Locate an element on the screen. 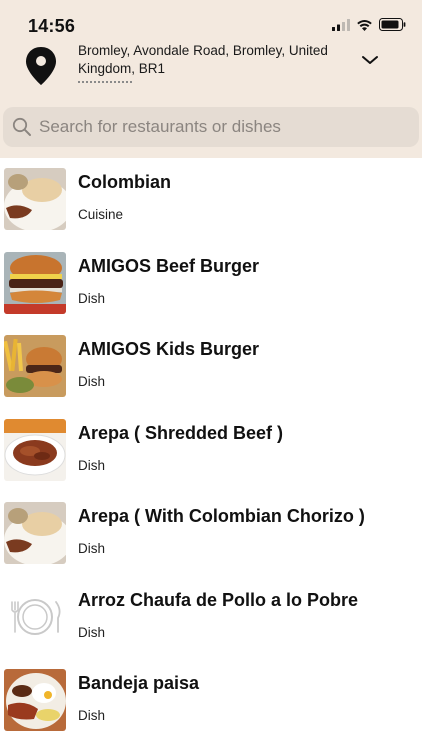  result-item: AMIGOS Beef Burger Dish is located at coordinates (211, 284).